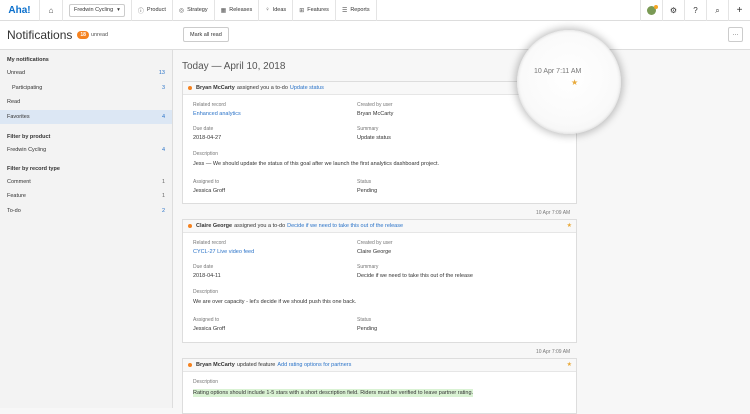  Describe the element at coordinates (99, 35) in the screenshot. I see `unread-label: unread` at that location.